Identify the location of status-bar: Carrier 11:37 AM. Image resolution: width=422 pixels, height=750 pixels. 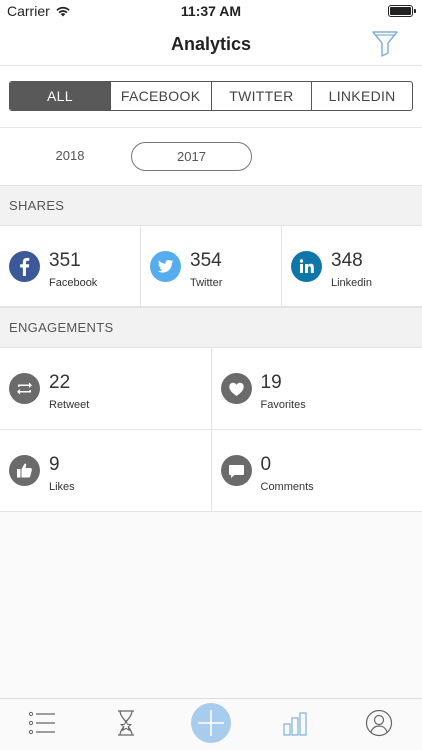
(211, 11).